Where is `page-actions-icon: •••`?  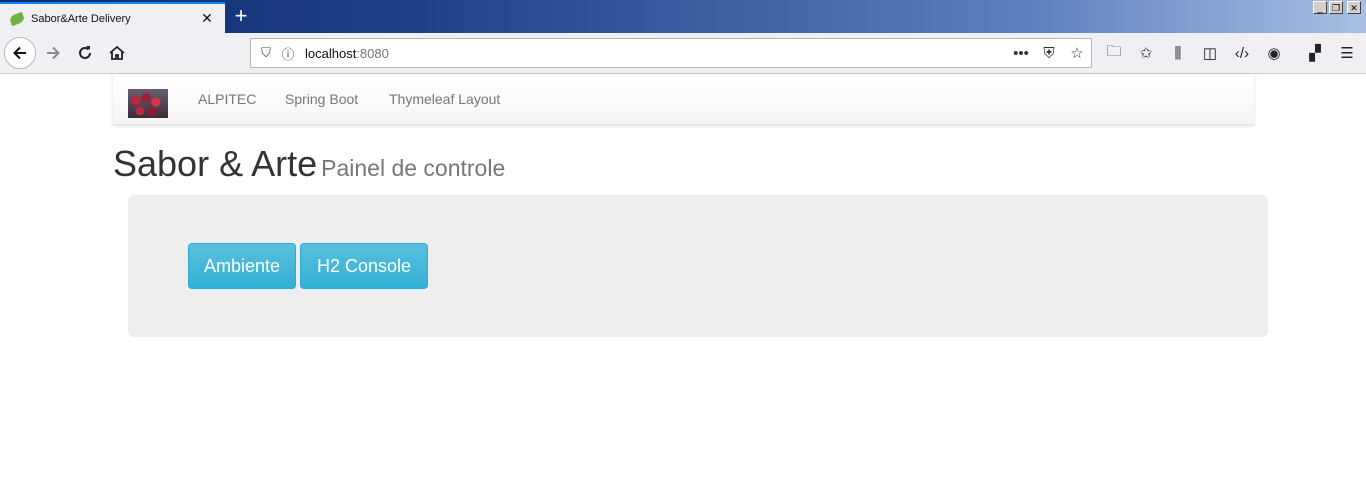 page-actions-icon: ••• is located at coordinates (1021, 53).